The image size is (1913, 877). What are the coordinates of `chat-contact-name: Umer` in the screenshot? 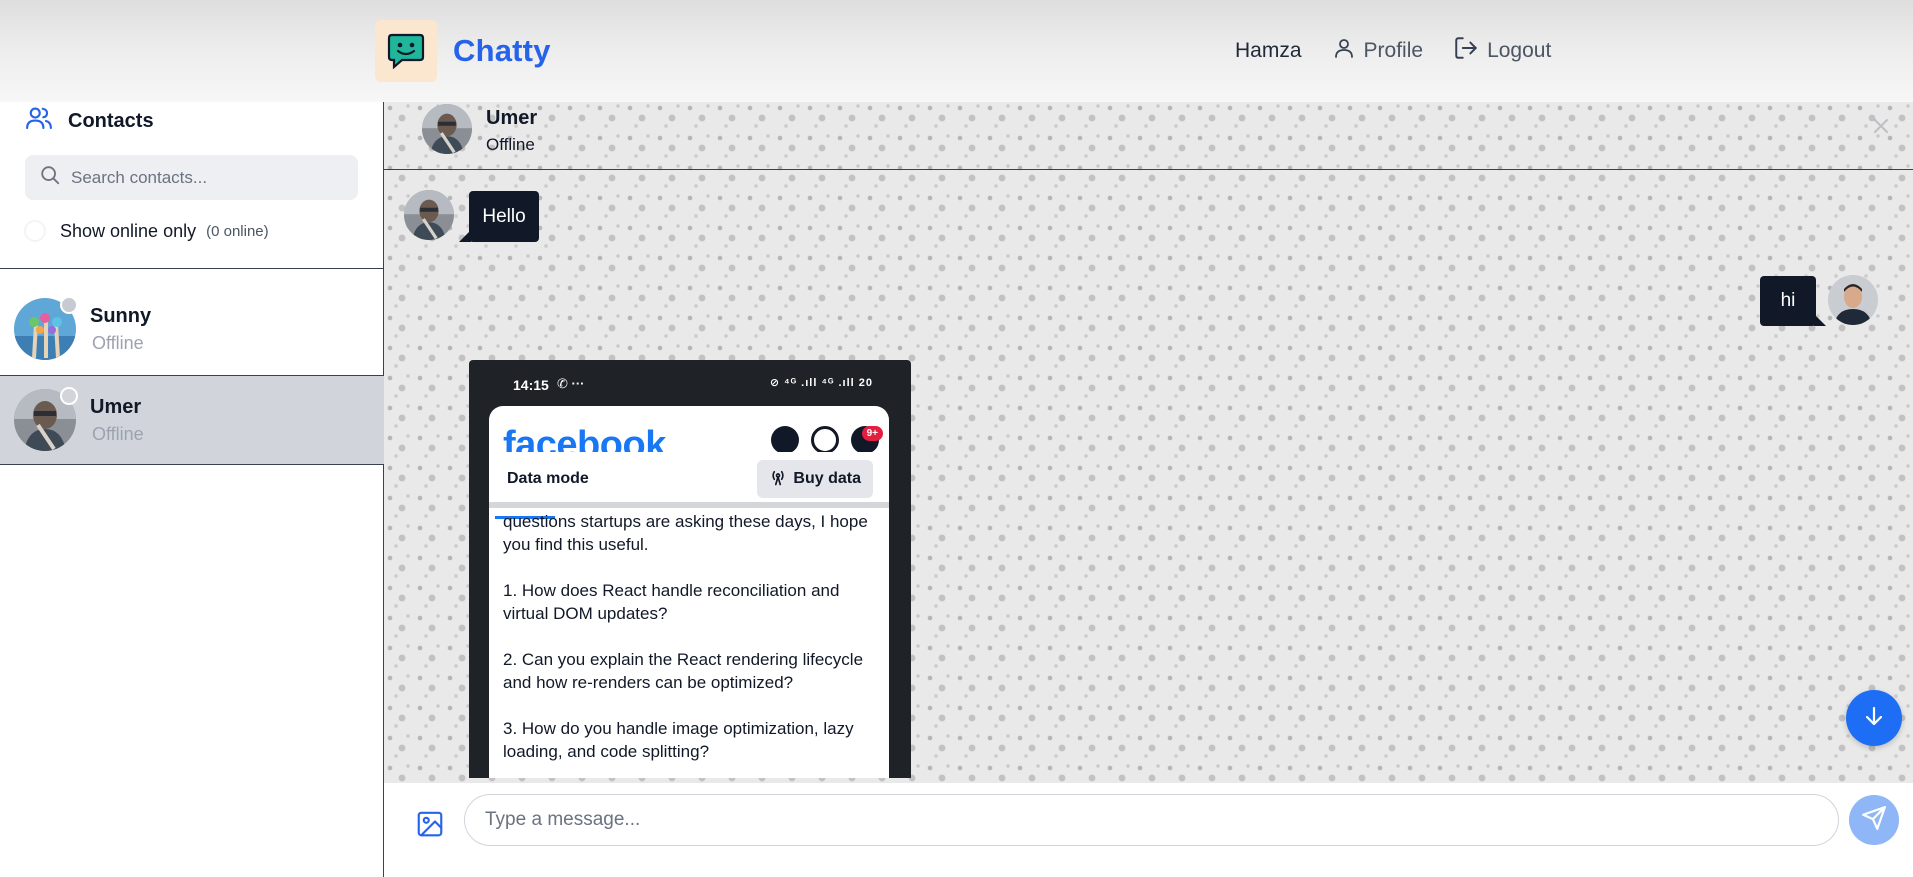 It's located at (512, 118).